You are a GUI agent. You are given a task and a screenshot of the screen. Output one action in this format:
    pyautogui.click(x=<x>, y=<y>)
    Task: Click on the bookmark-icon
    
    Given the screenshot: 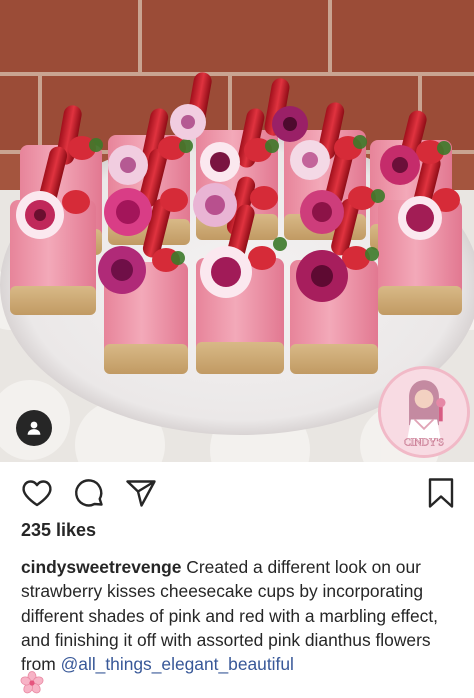 What is the action you would take?
    pyautogui.click(x=441, y=493)
    